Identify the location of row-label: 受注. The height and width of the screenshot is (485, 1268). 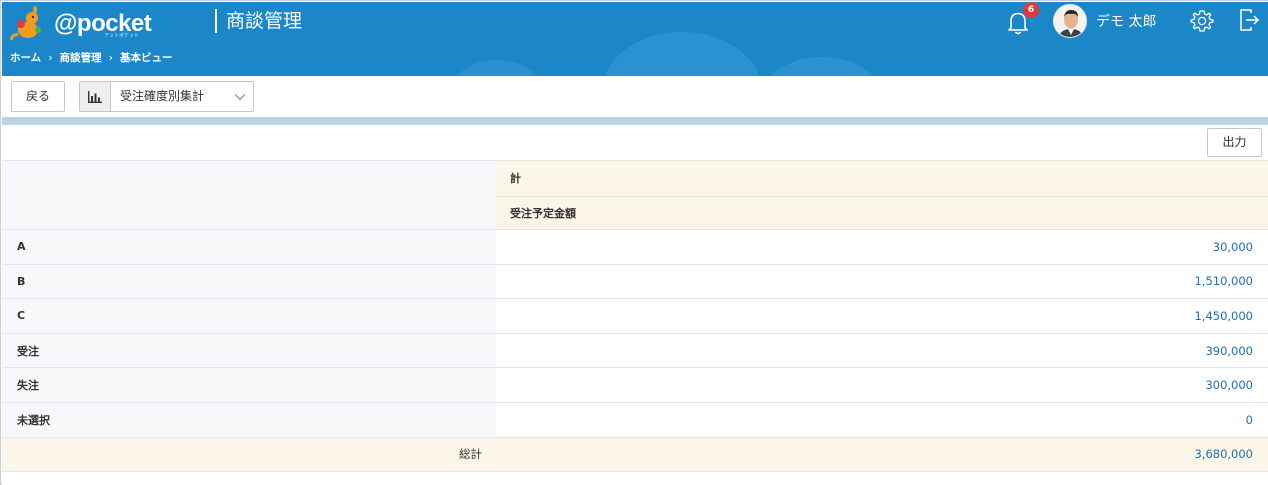
(249, 350).